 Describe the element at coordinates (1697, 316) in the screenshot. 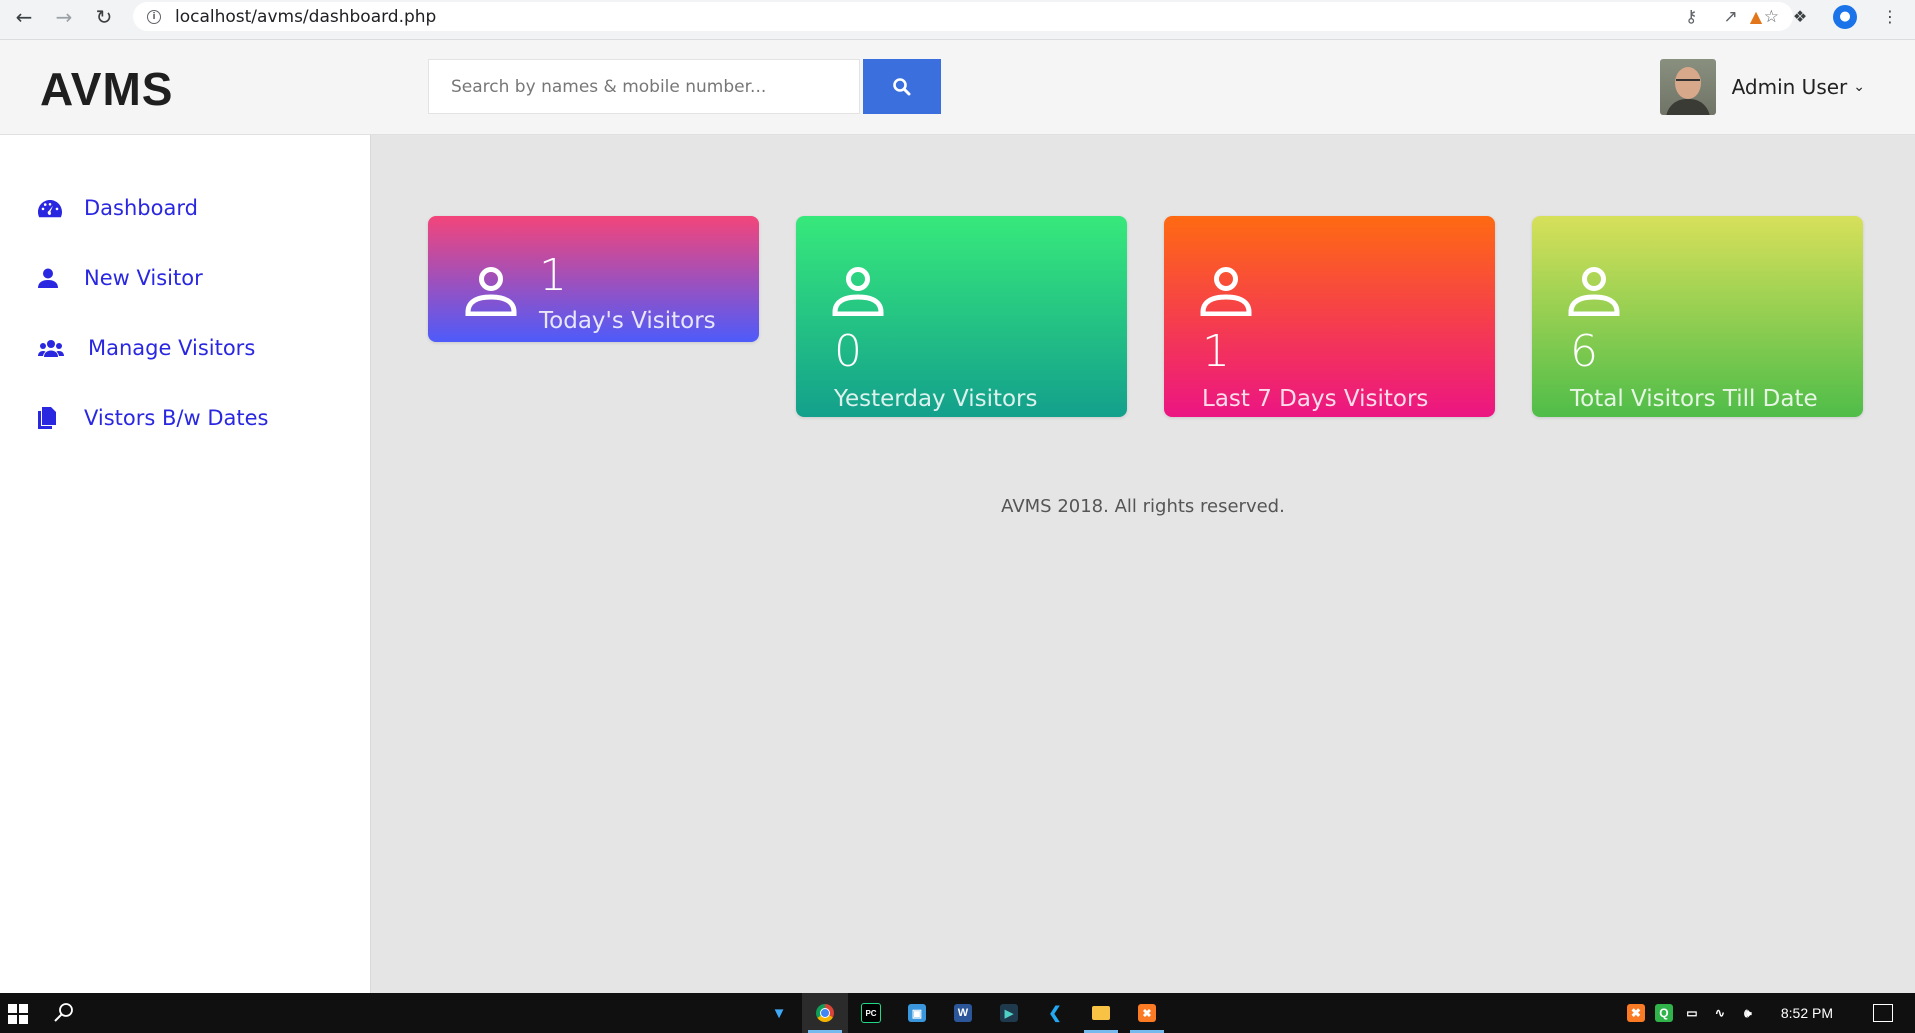

I see `card-total-visitors: 6 Total Visitors Till Date` at that location.